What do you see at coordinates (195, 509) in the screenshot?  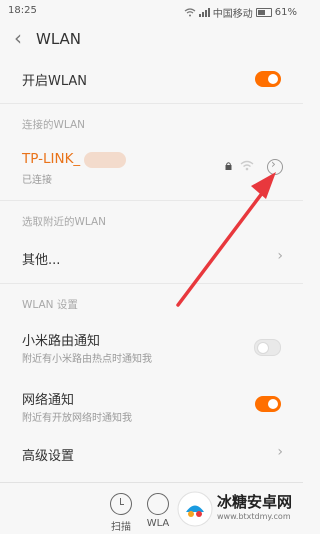 I see `watermark-logo` at bounding box center [195, 509].